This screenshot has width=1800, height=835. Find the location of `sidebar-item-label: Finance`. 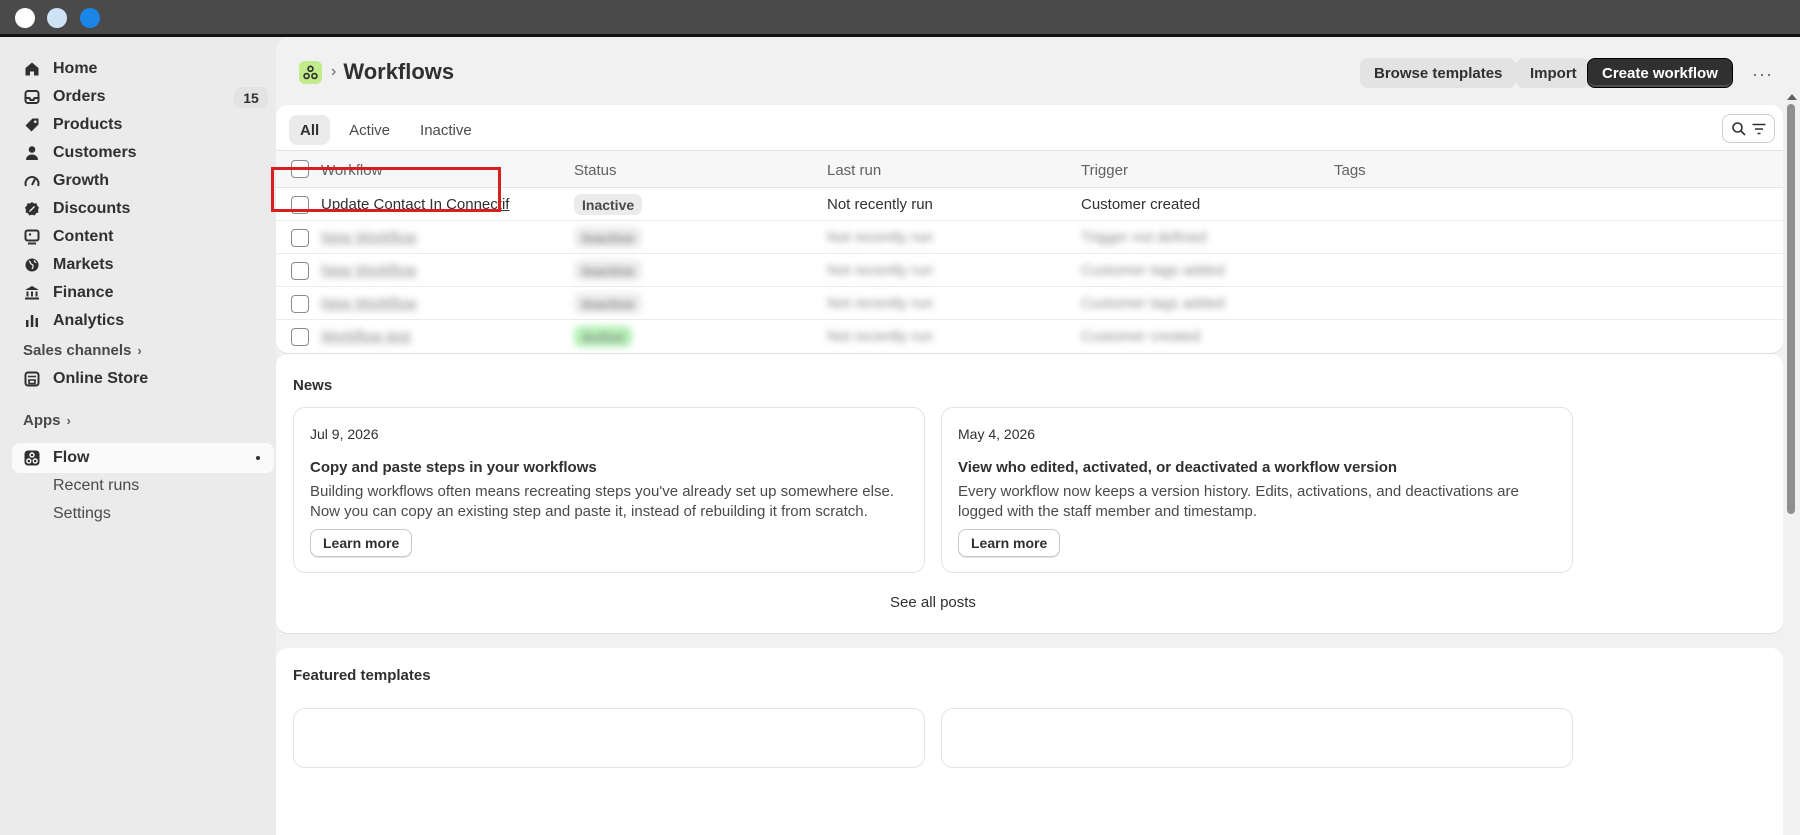

sidebar-item-label: Finance is located at coordinates (83, 292).